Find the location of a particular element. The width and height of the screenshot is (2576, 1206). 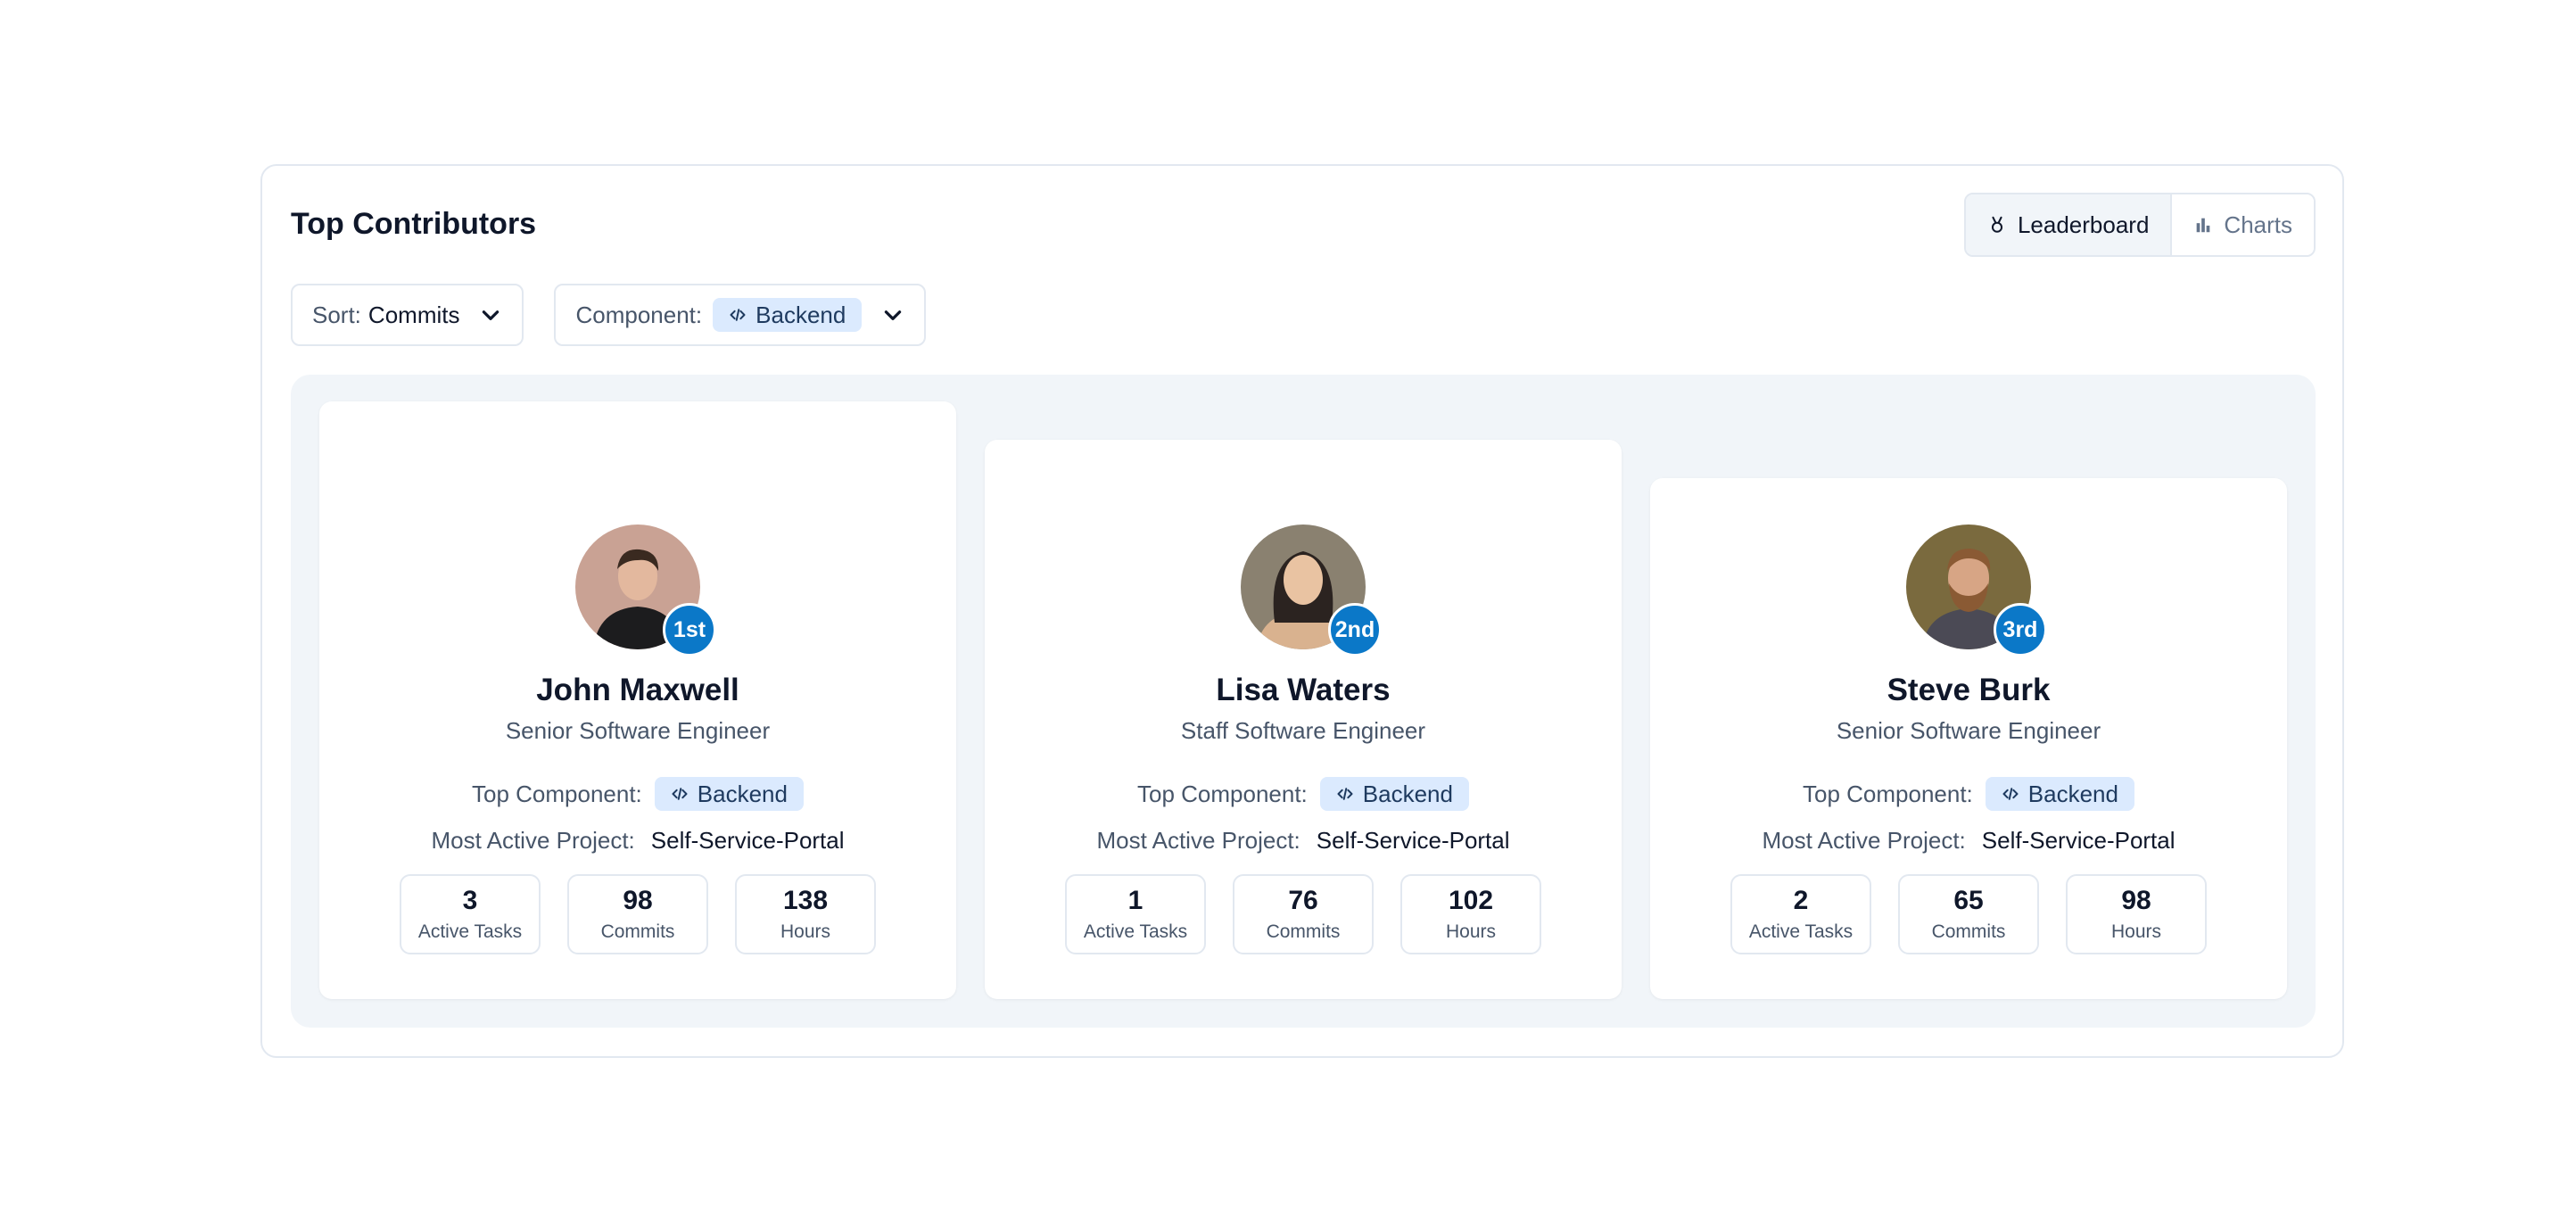

active-tasks-stat: 1 Active Tasks is located at coordinates (1135, 914).